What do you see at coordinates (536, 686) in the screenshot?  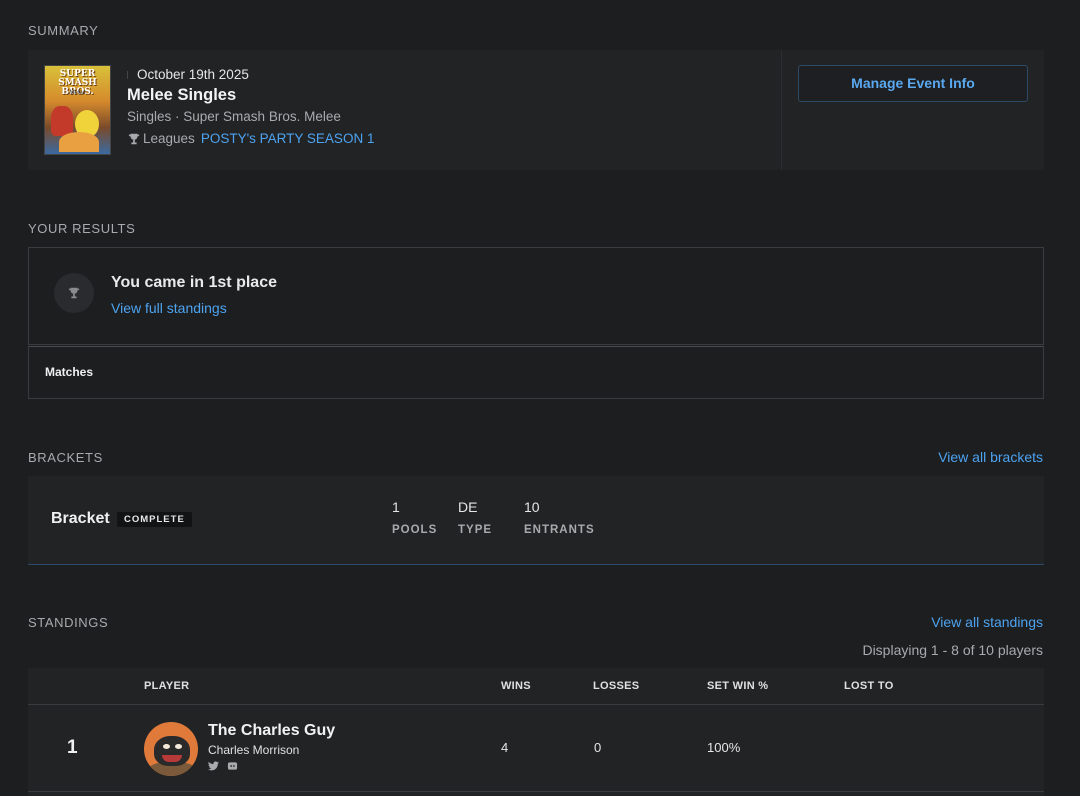 I see `table-header: PLAYER WINS LOSSES SET WIN % LOST TO` at bounding box center [536, 686].